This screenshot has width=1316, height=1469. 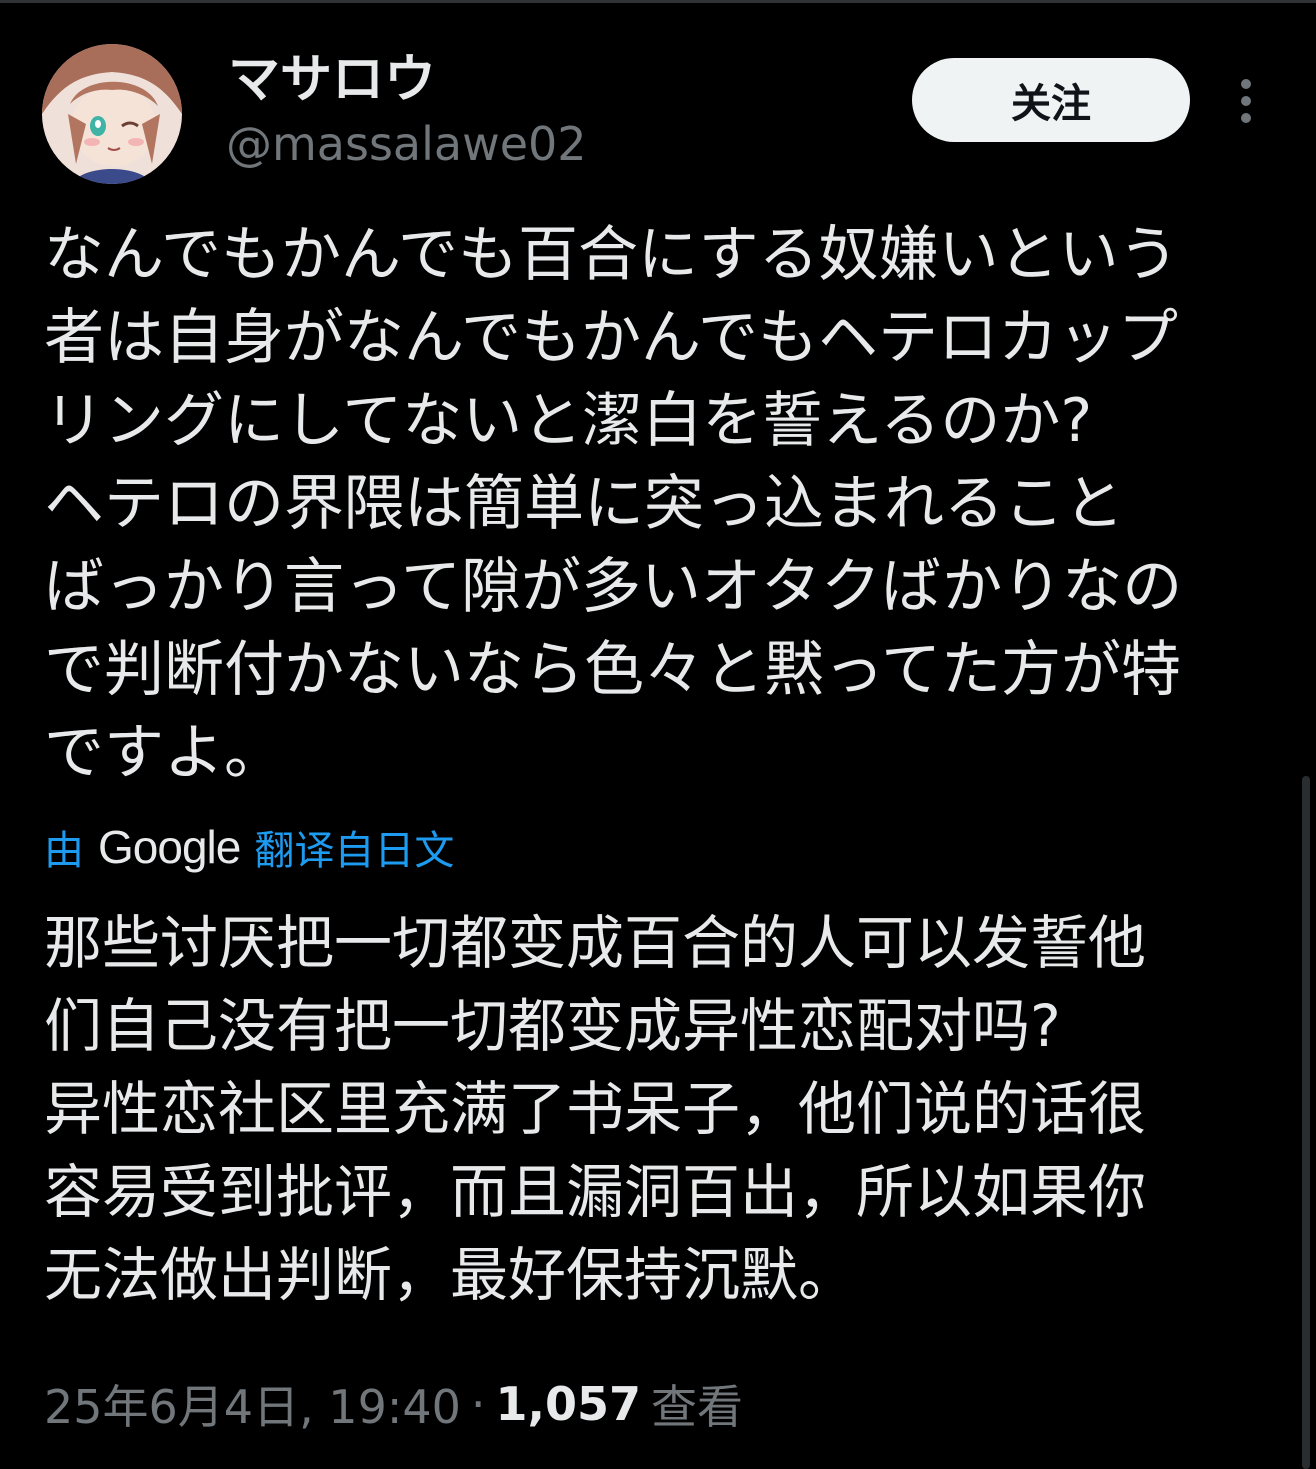 I want to click on tweet-text-line: なんでもかんでも百合にする奴嫌いという, so click(x=611, y=255).